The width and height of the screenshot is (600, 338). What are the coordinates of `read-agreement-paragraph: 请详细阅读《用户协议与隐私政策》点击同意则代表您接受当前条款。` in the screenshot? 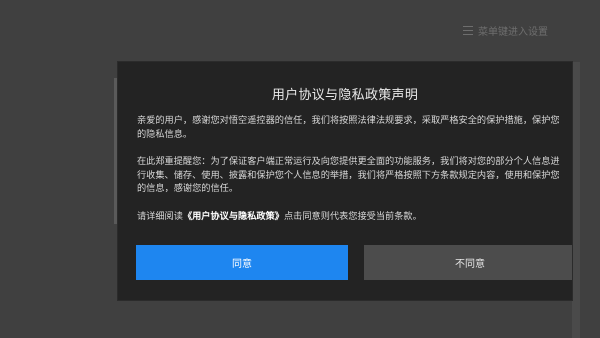 It's located at (354, 217).